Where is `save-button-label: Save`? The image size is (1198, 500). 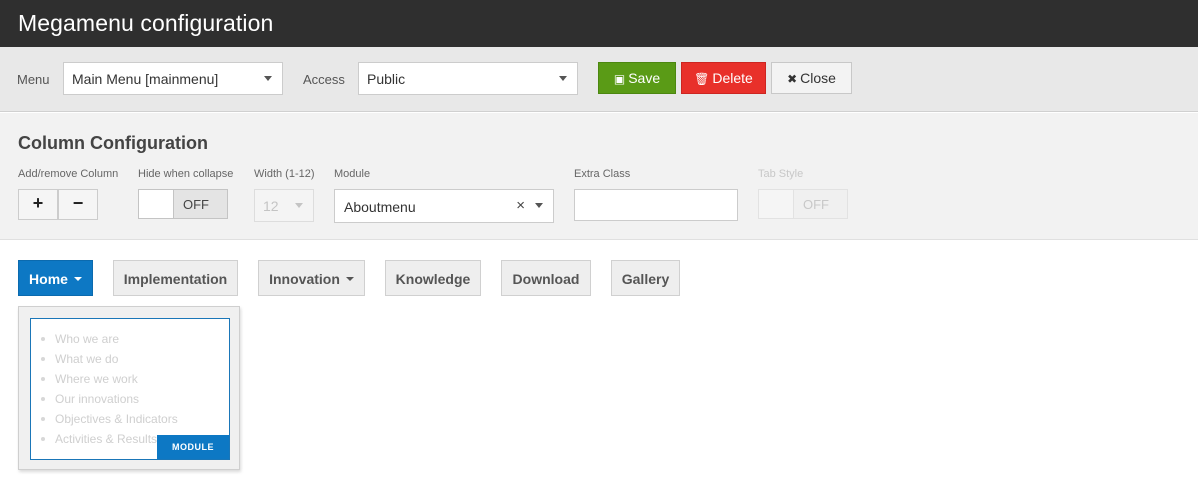
save-button-label: Save is located at coordinates (644, 78).